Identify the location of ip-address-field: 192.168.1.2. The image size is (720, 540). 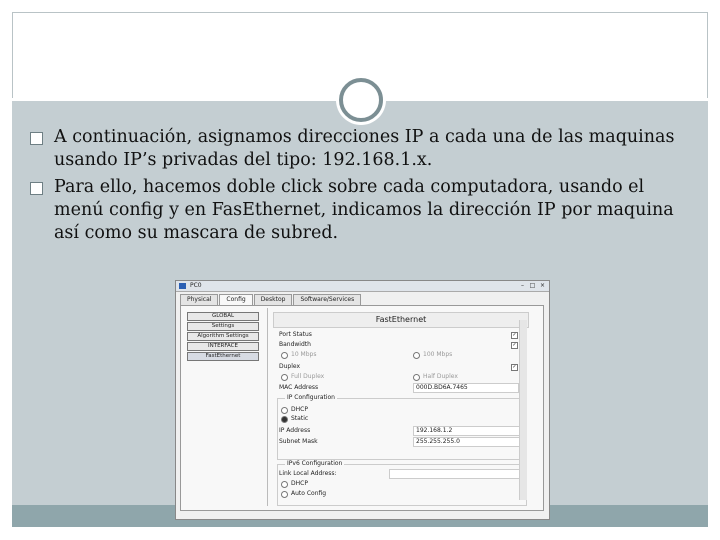
(469, 431).